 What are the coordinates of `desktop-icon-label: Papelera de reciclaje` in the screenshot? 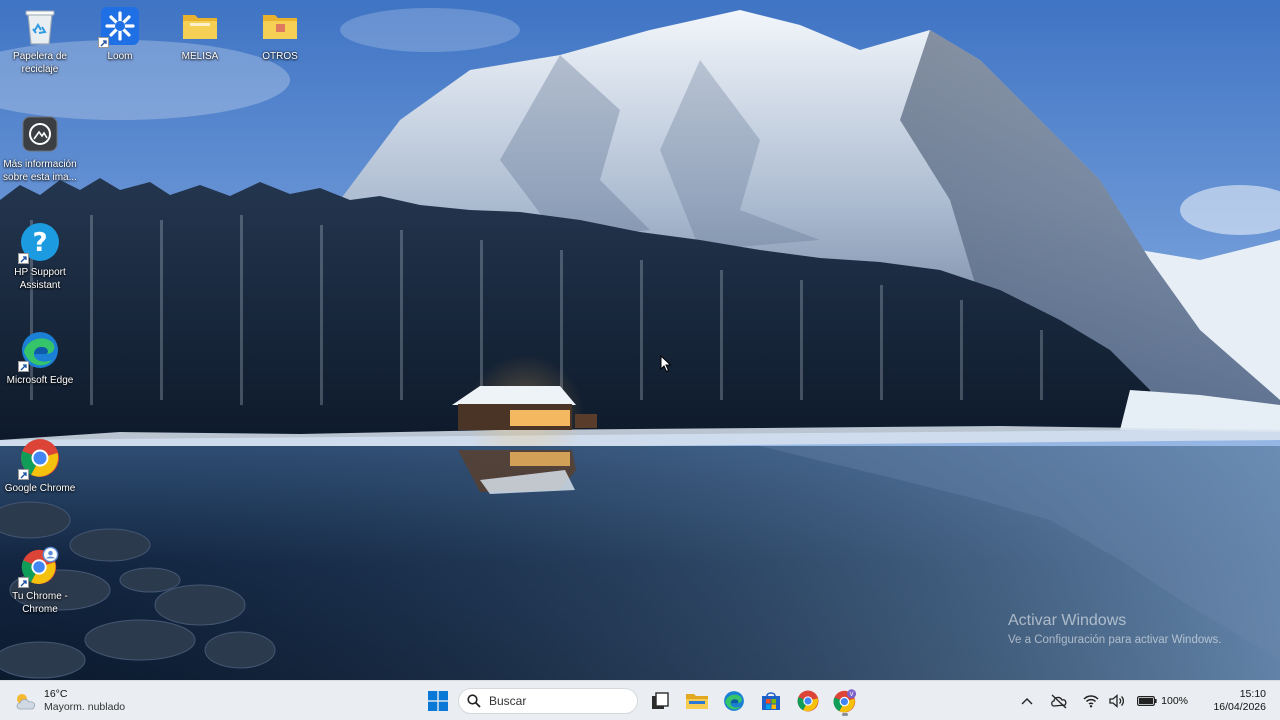 It's located at (40, 63).